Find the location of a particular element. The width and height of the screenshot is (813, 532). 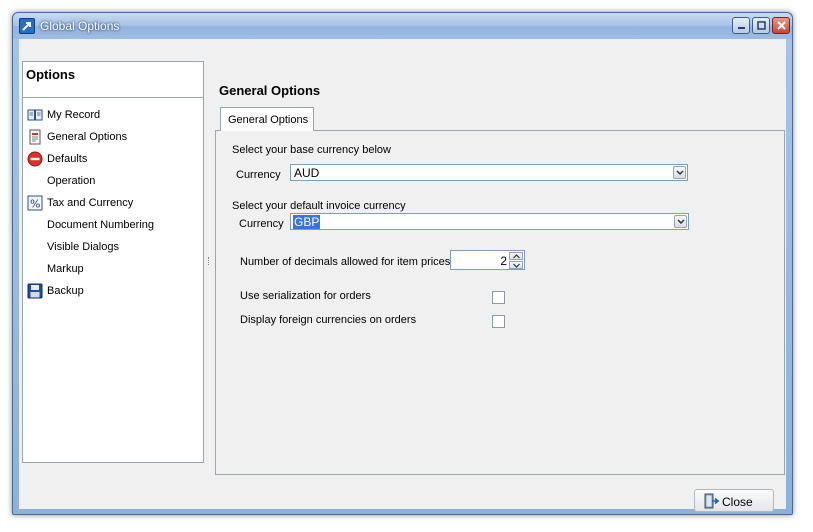

app-arrow-icon is located at coordinates (27, 26).